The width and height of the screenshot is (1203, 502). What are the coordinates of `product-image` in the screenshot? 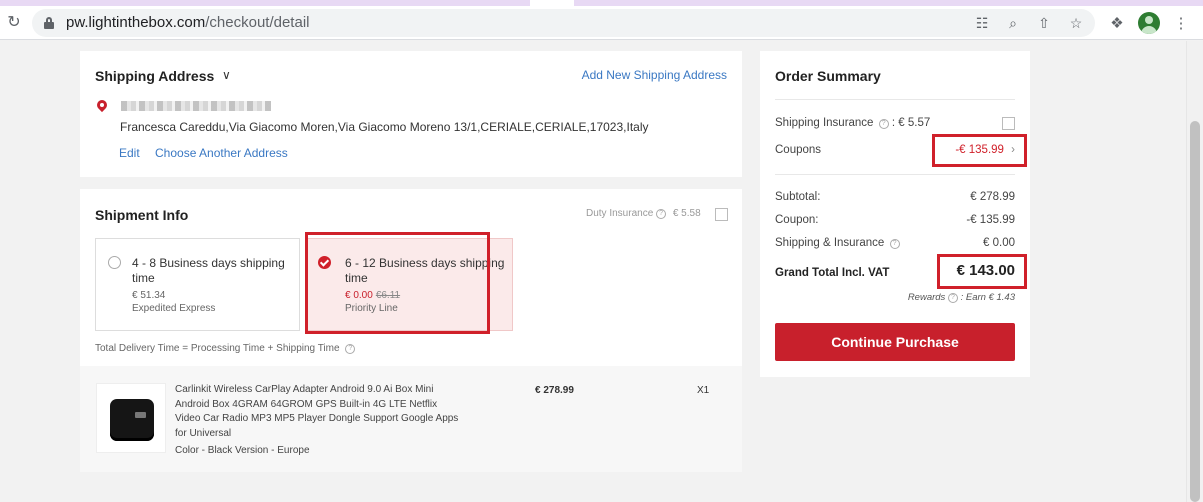 It's located at (131, 418).